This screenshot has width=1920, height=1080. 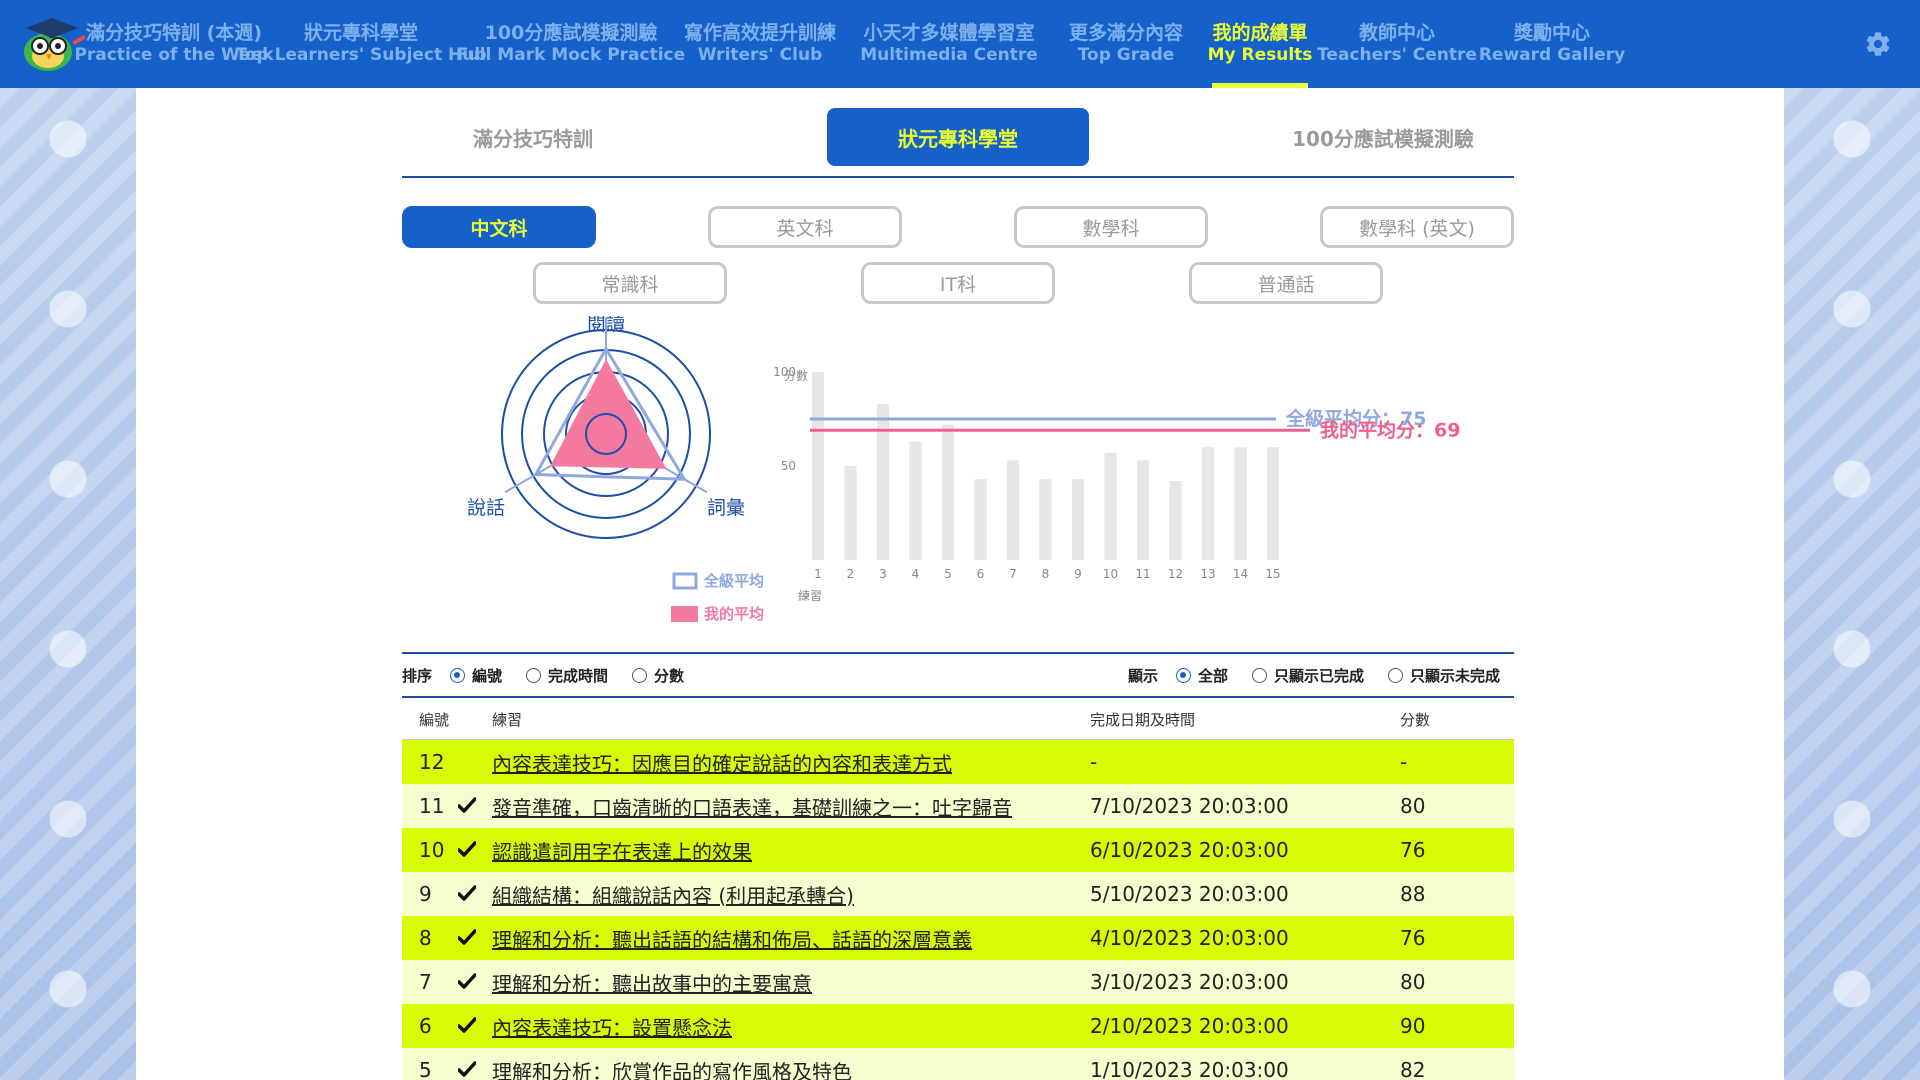 What do you see at coordinates (173, 44) in the screenshot?
I see `nav-item-0: 滿分技巧特訓 (本週) Practice of the Week` at bounding box center [173, 44].